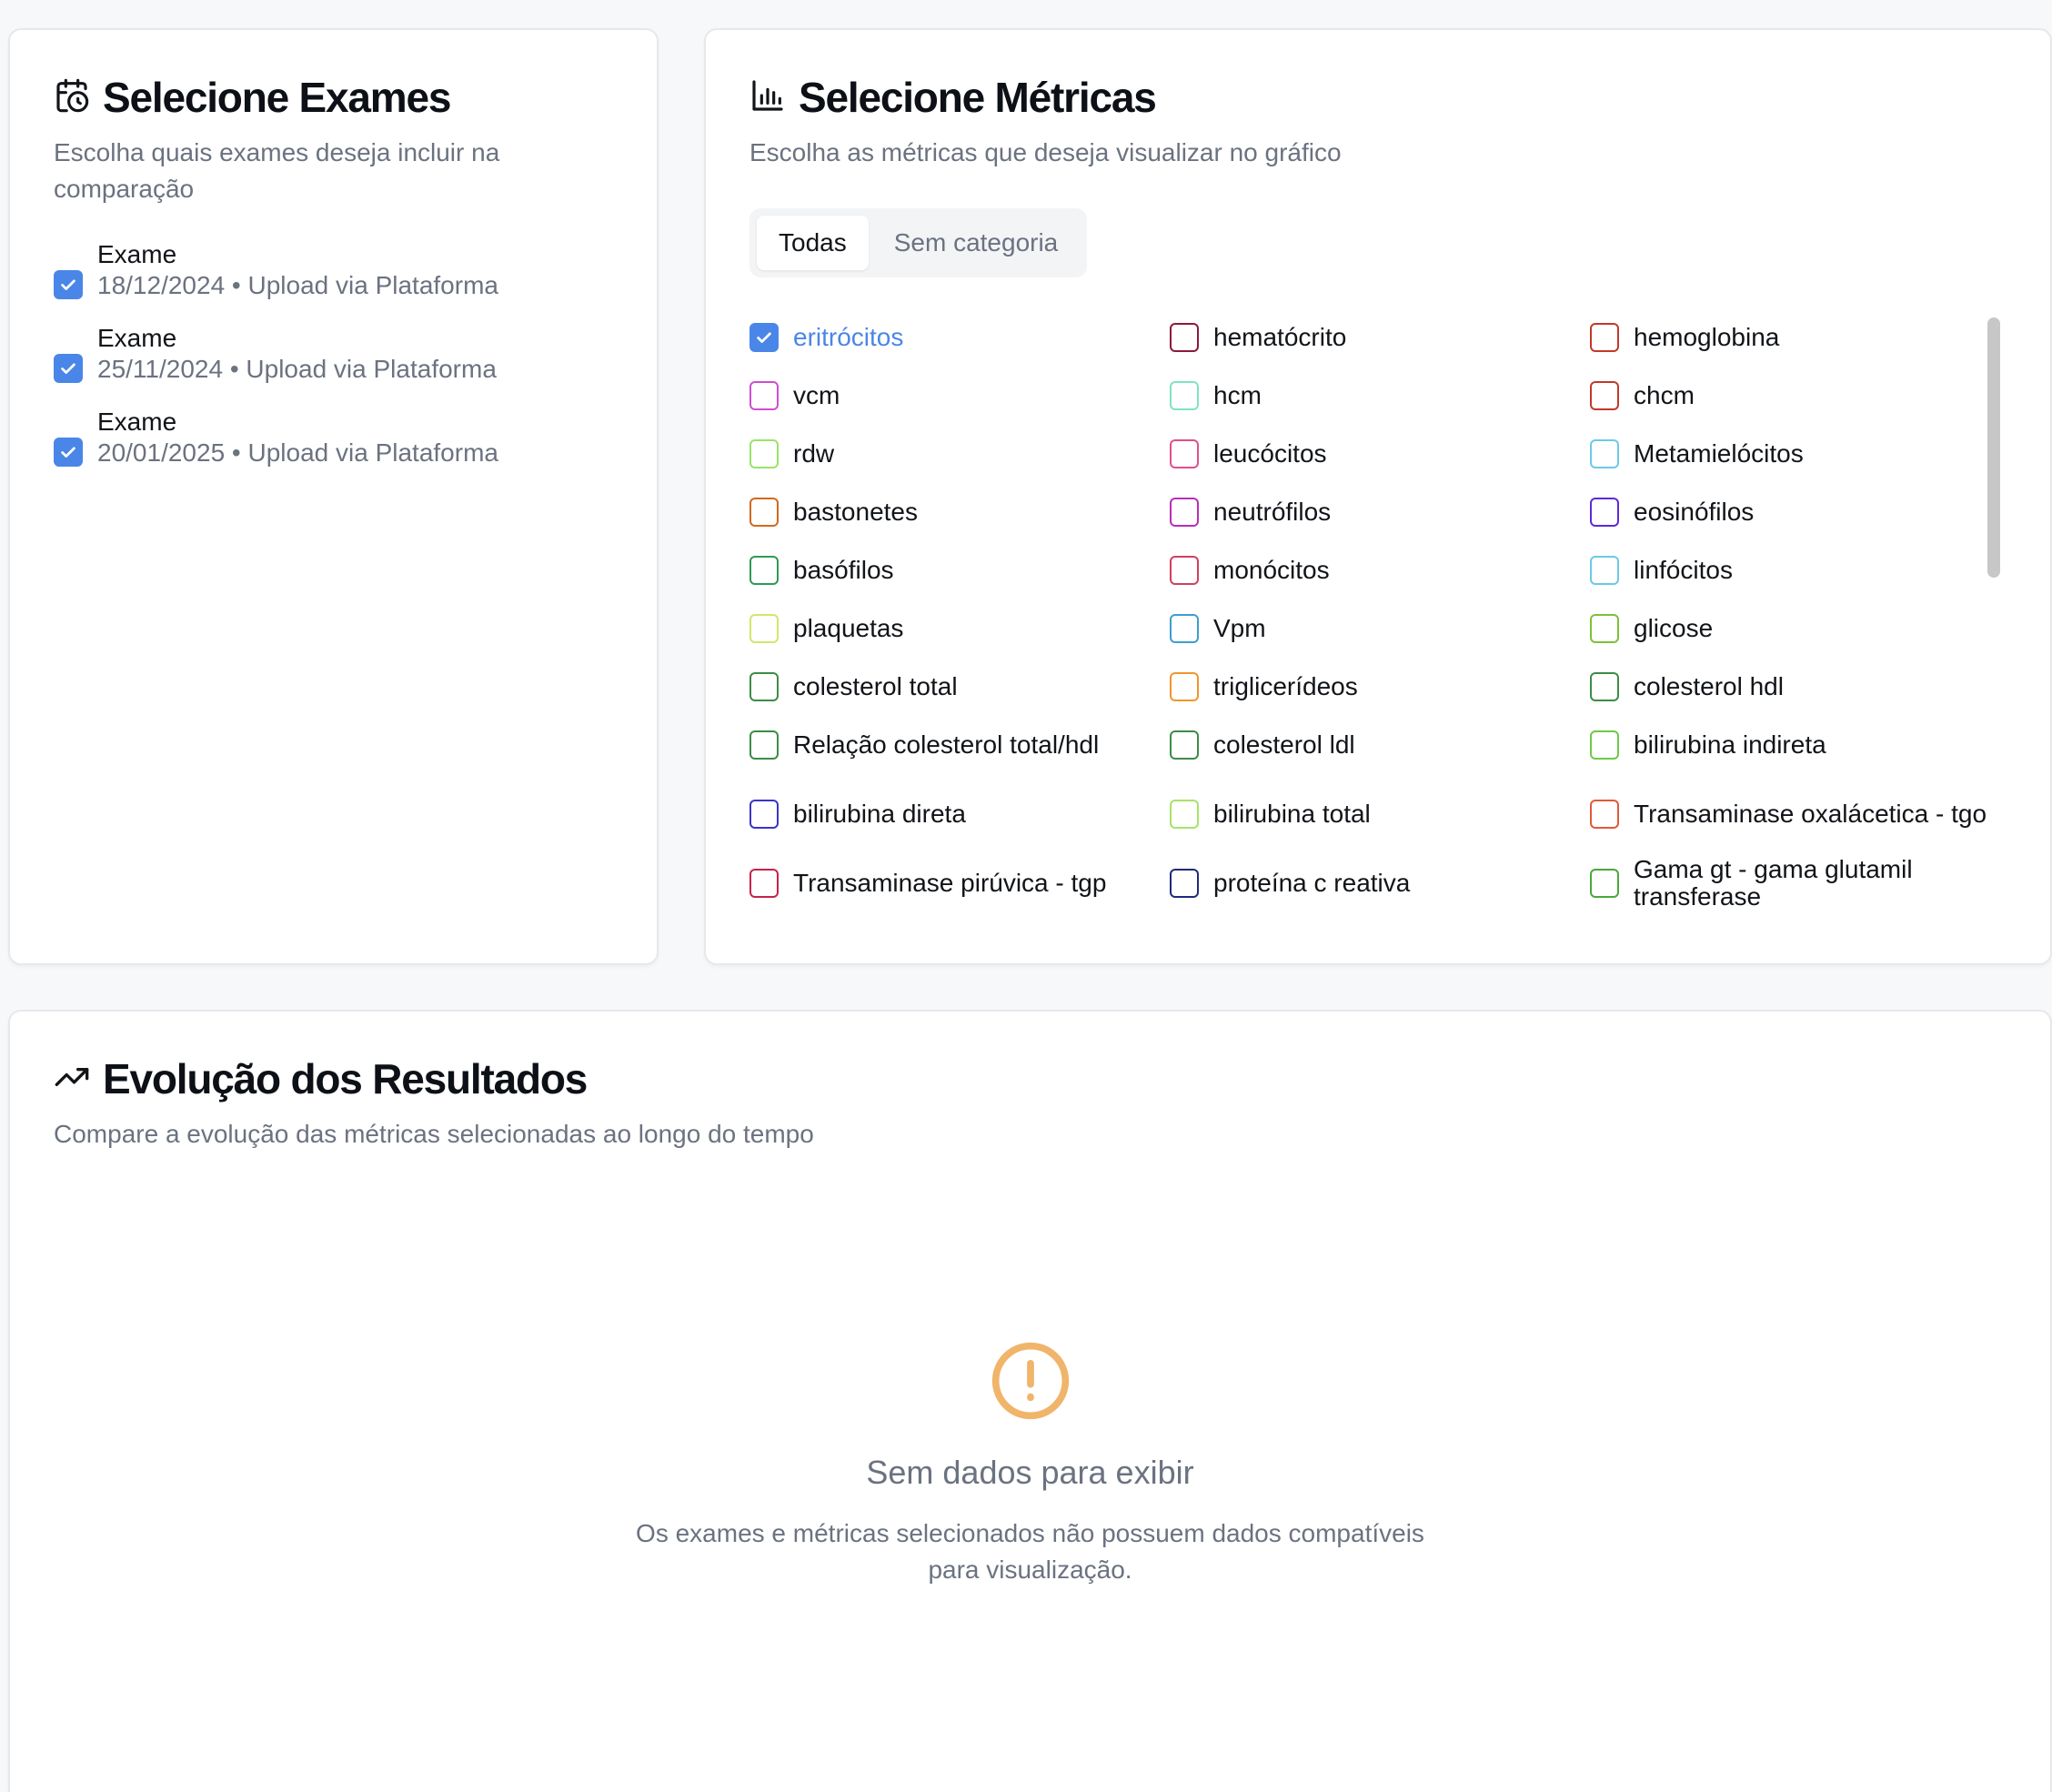 The width and height of the screenshot is (2052, 1792). Describe the element at coordinates (1790, 687) in the screenshot. I see `metric-item: colesterol hdl` at that location.